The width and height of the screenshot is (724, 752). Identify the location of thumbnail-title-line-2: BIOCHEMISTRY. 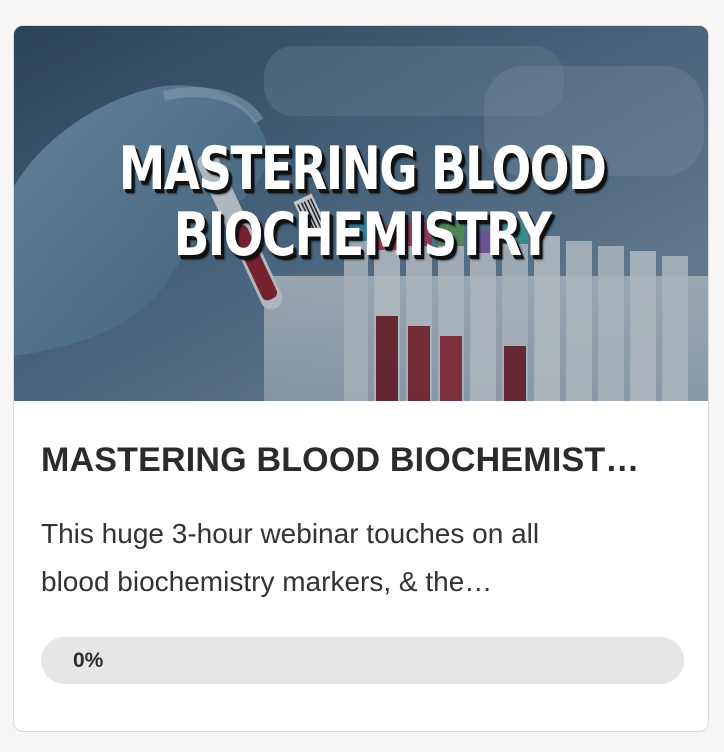
(362, 235).